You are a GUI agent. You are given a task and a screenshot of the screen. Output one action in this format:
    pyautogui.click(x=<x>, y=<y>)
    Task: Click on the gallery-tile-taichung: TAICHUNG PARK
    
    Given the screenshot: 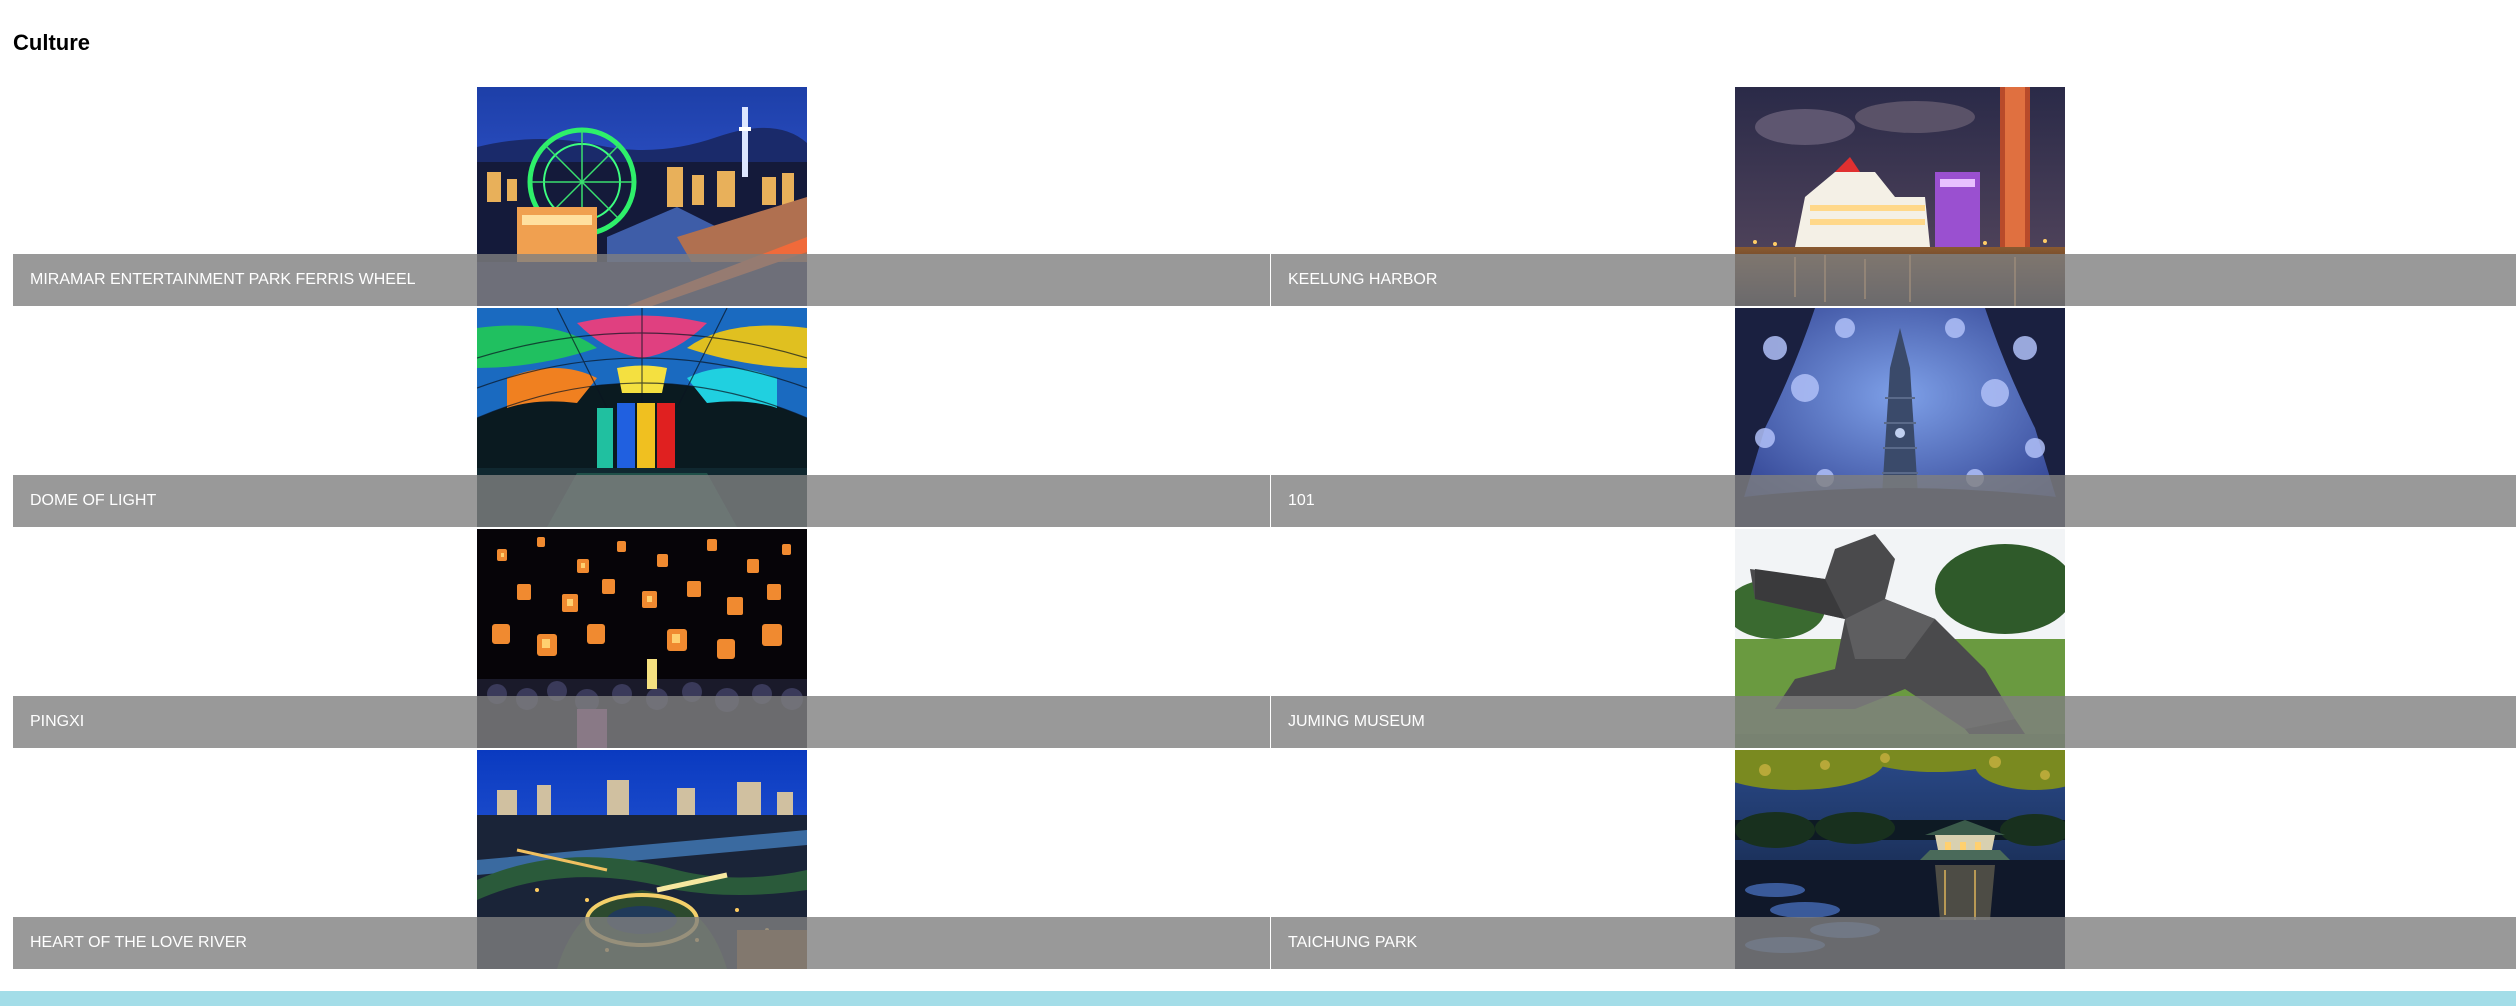 What is the action you would take?
    pyautogui.click(x=1893, y=859)
    